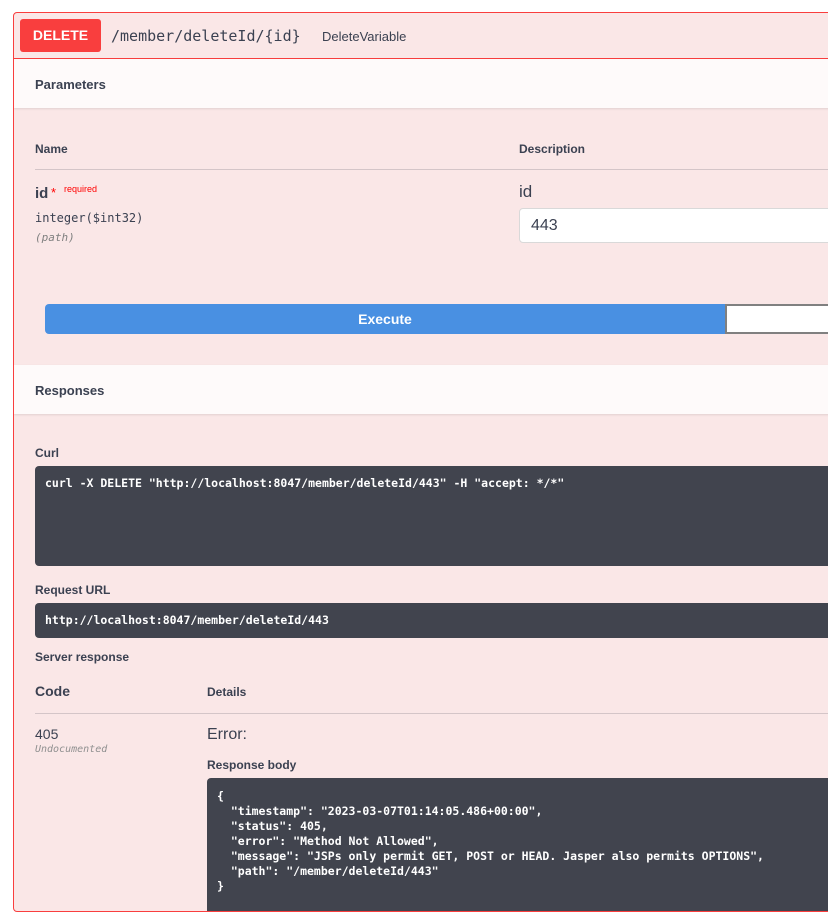 This screenshot has width=828, height=912. I want to click on execute-button: Execute, so click(385, 319).